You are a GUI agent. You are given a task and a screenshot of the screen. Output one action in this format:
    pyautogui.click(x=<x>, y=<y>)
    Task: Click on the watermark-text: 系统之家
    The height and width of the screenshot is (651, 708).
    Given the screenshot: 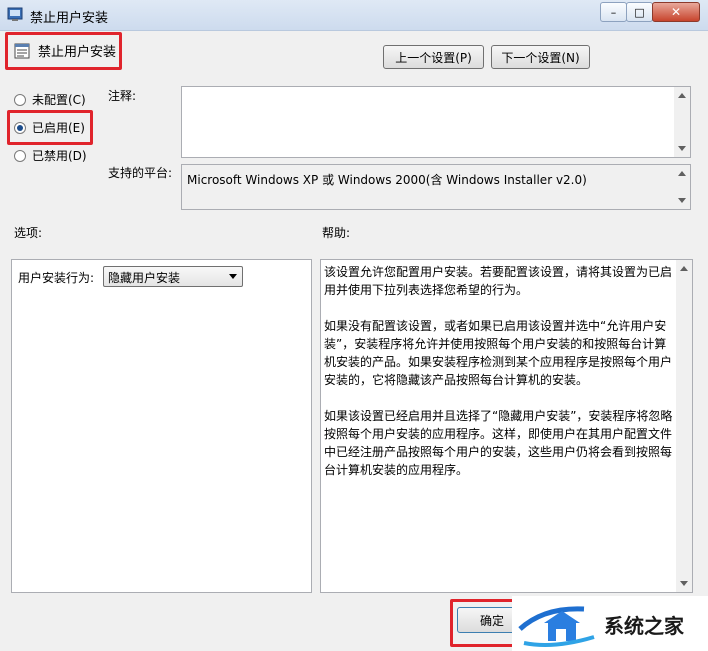 What is the action you would take?
    pyautogui.click(x=644, y=626)
    